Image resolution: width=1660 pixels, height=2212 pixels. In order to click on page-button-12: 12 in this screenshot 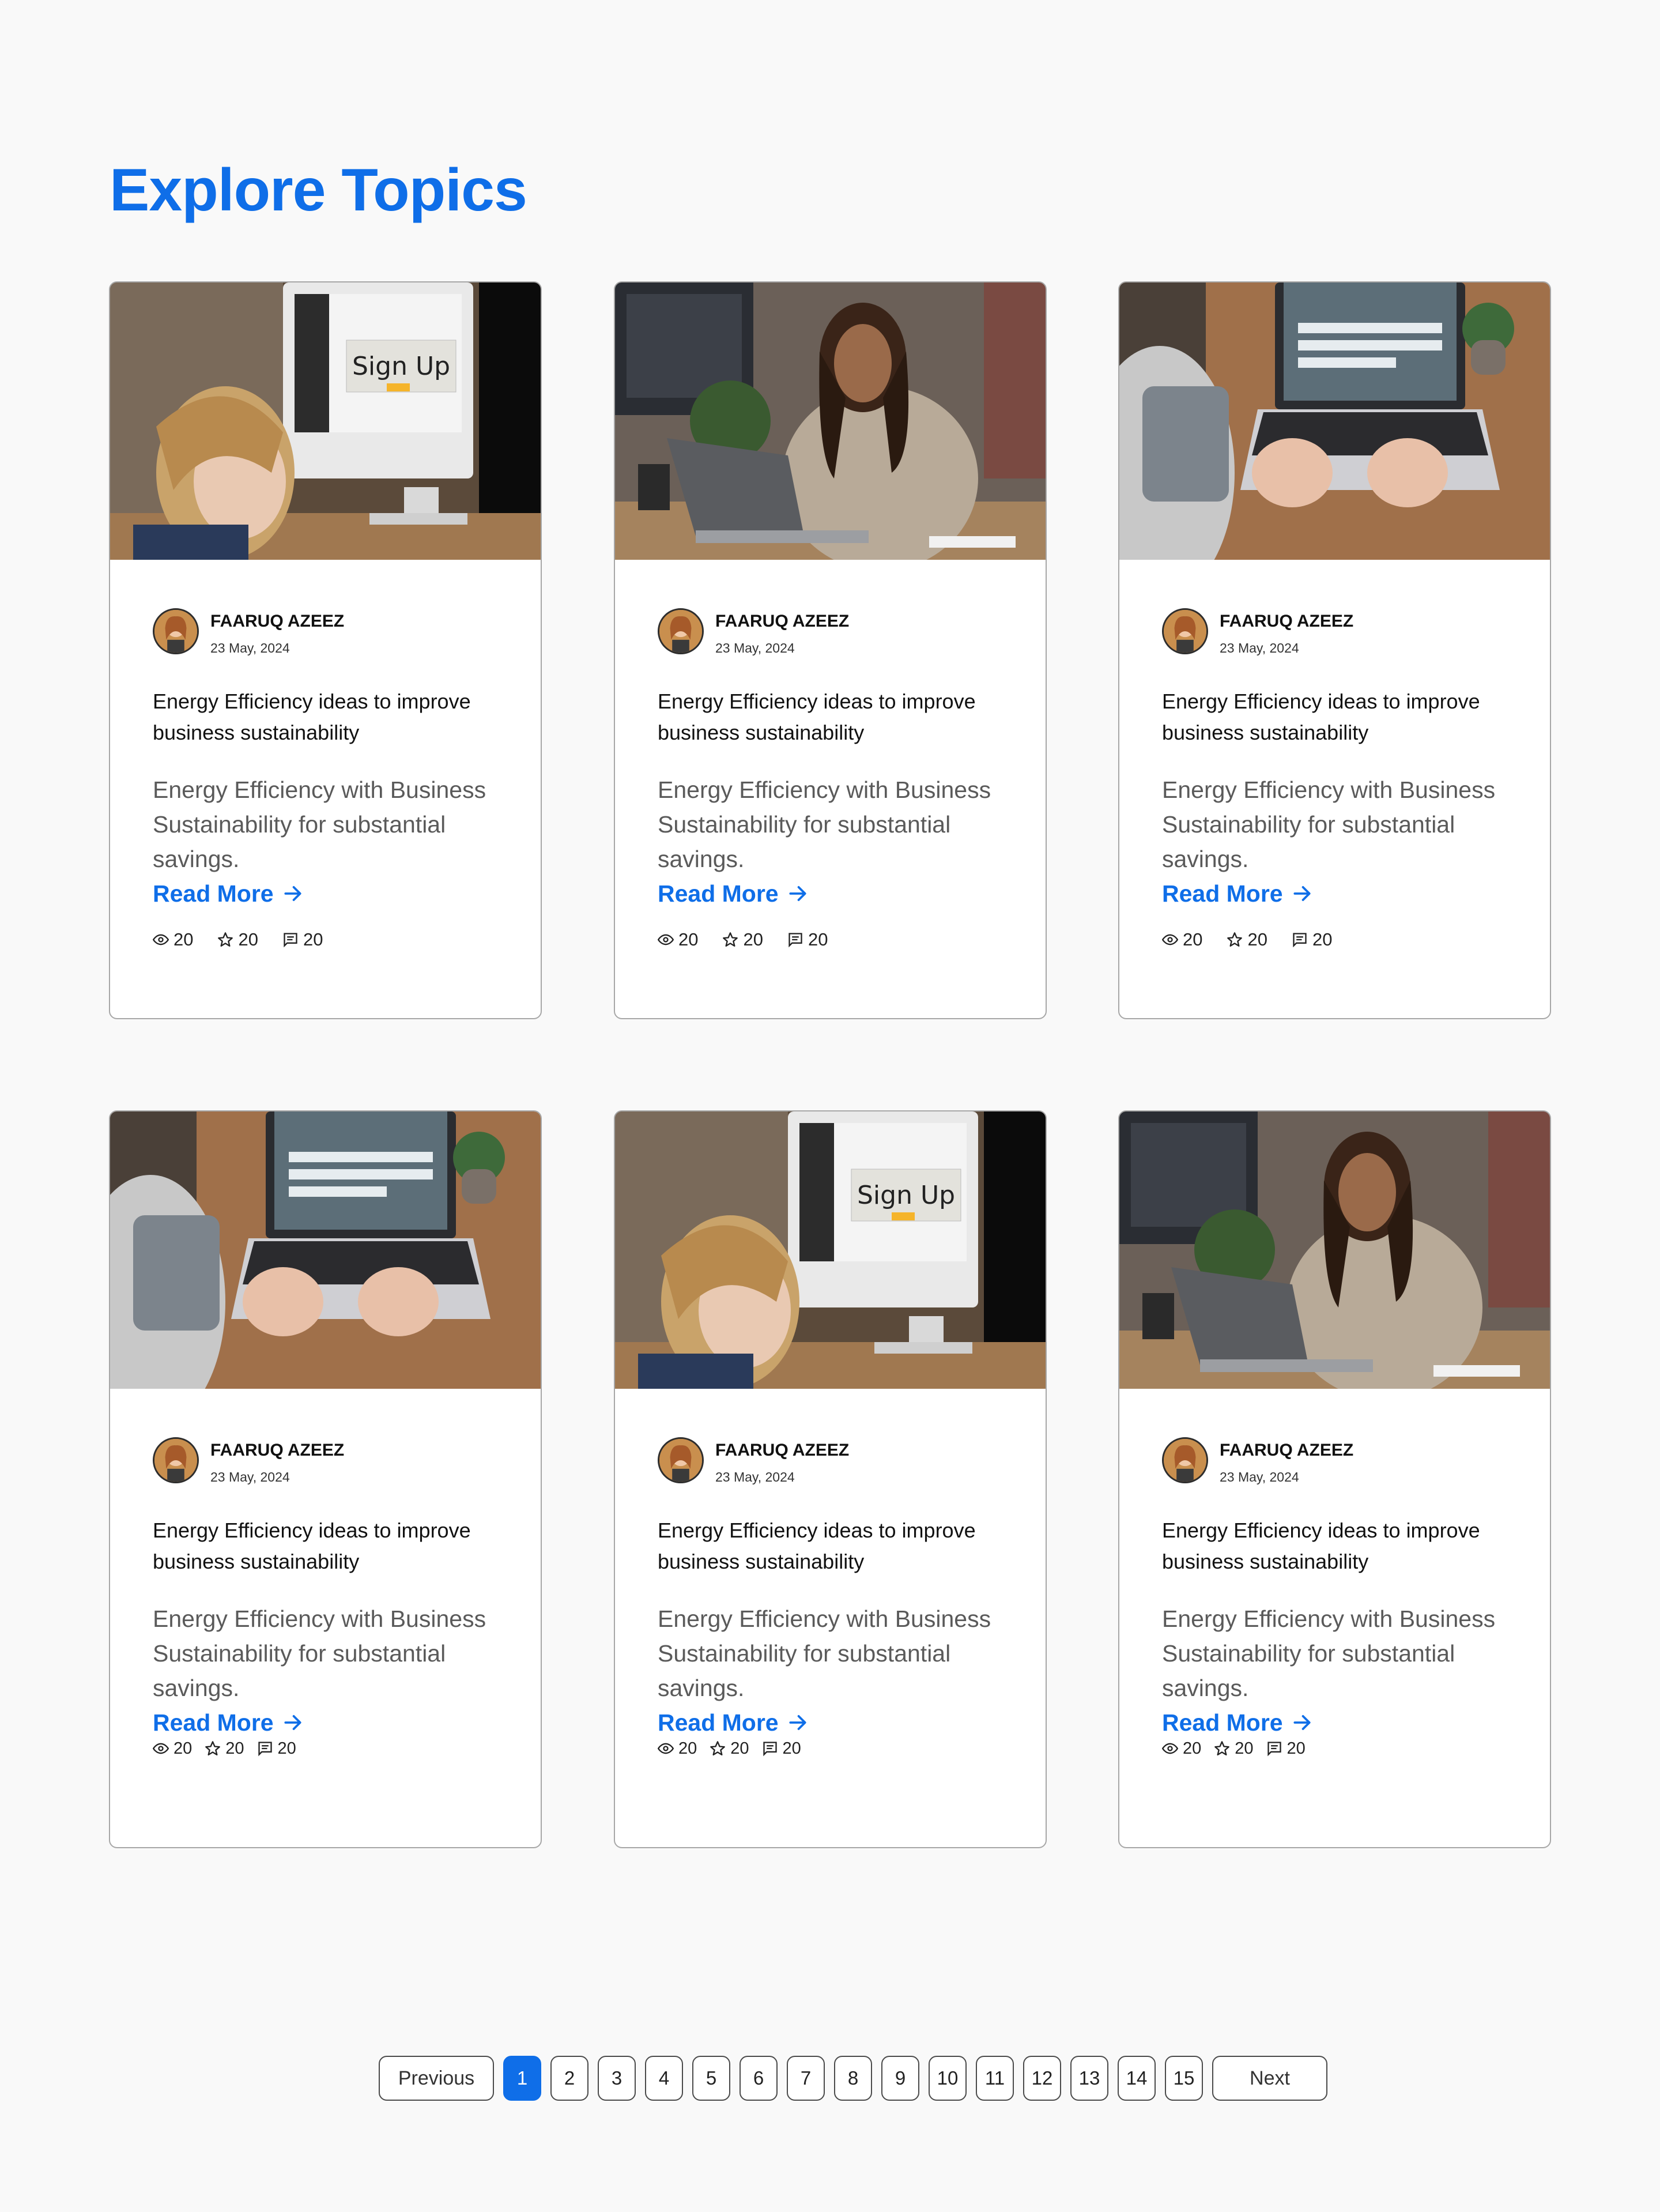, I will do `click(1042, 2078)`.